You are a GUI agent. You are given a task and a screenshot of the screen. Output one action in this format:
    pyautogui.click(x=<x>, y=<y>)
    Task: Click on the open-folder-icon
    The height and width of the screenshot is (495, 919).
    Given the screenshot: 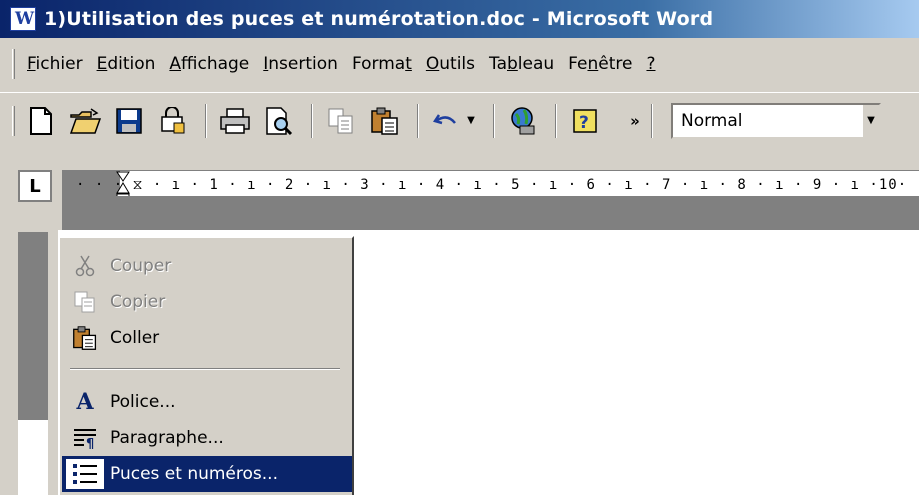 What is the action you would take?
    pyautogui.click(x=85, y=121)
    